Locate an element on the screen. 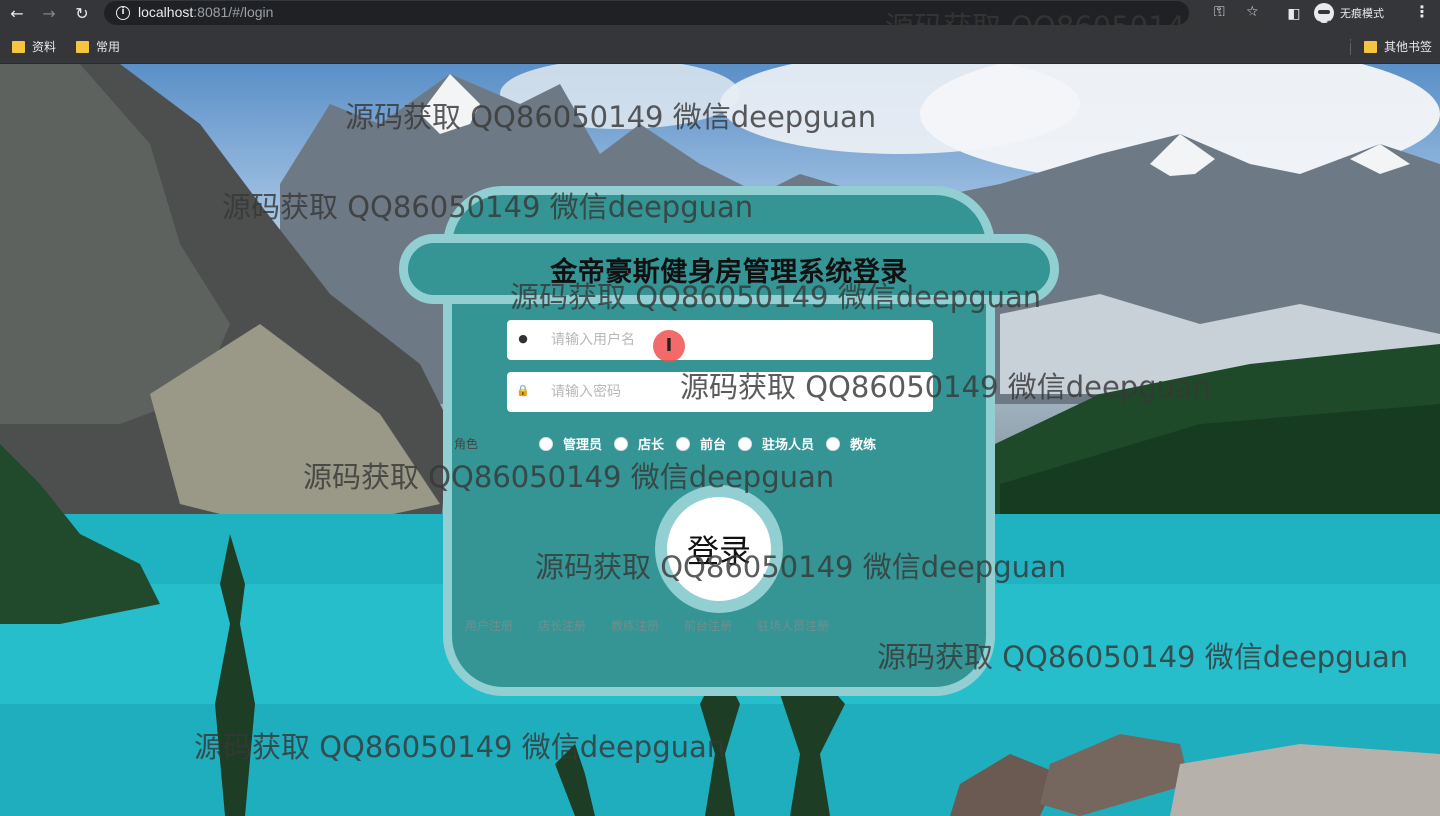 The image size is (1440, 816). register-coach-link: 教练注册 is located at coordinates (635, 625).